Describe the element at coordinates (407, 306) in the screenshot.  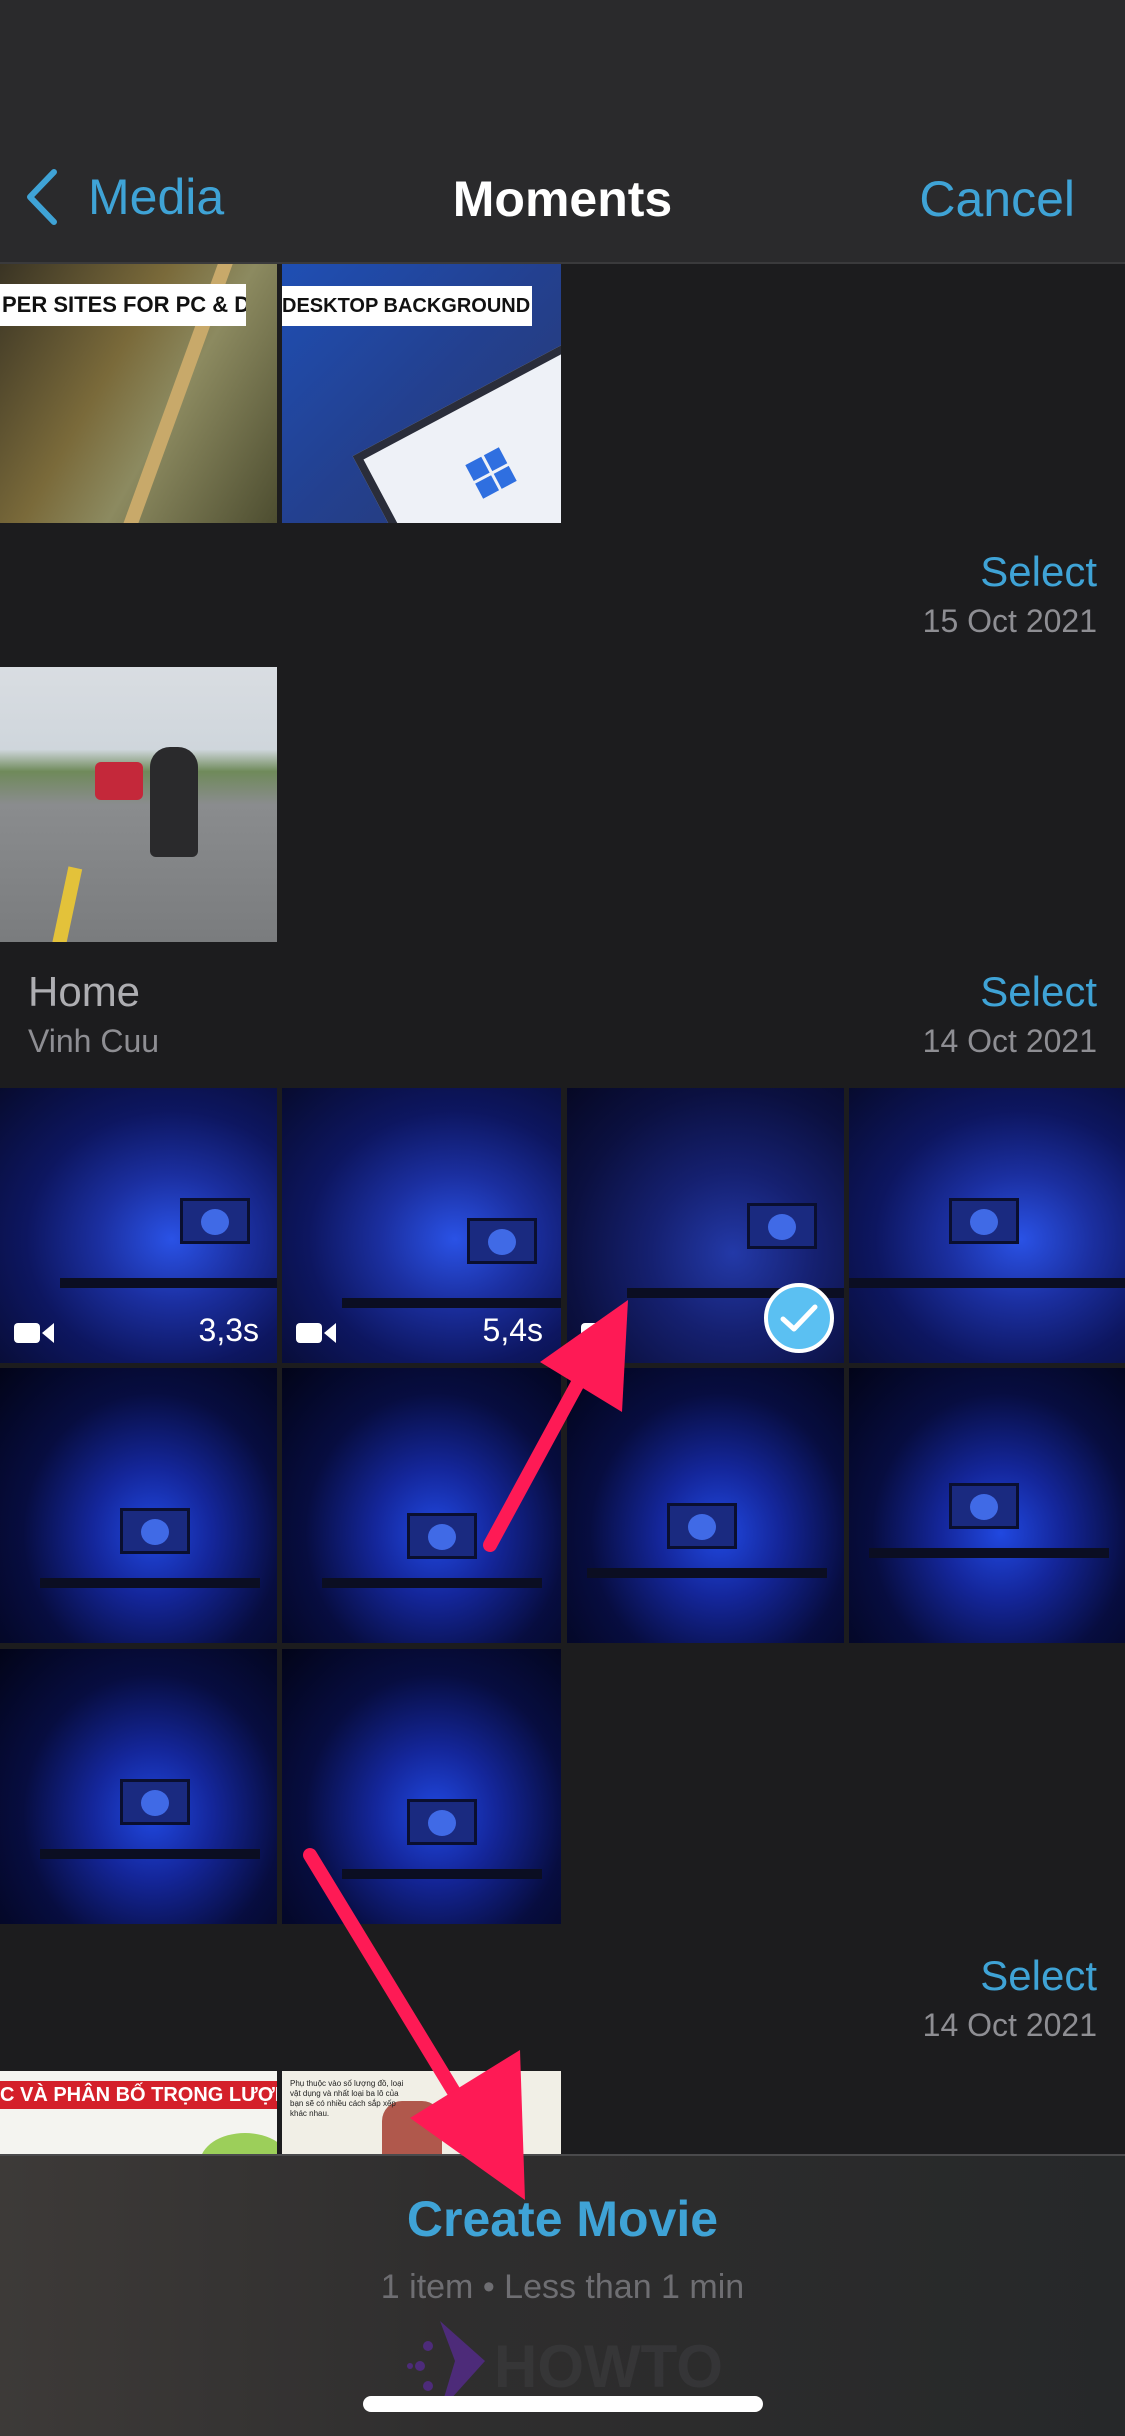
I see `thumbnail-caption: DESKTOP BACKGROUND WINDOWS 11` at that location.